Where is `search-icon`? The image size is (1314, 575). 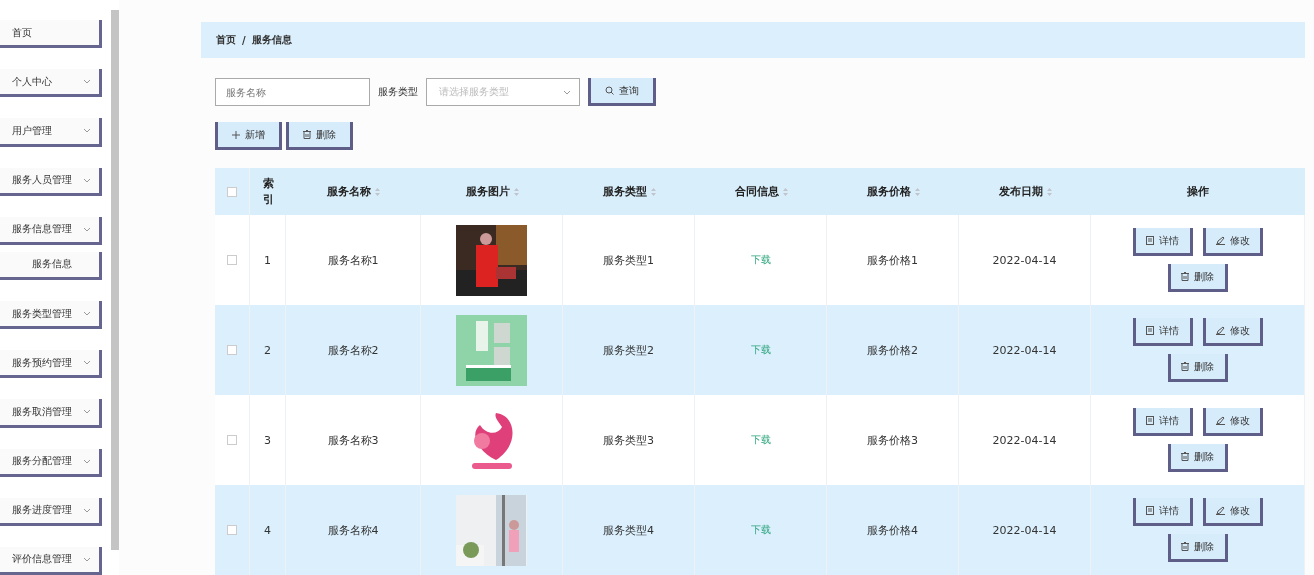 search-icon is located at coordinates (609, 90).